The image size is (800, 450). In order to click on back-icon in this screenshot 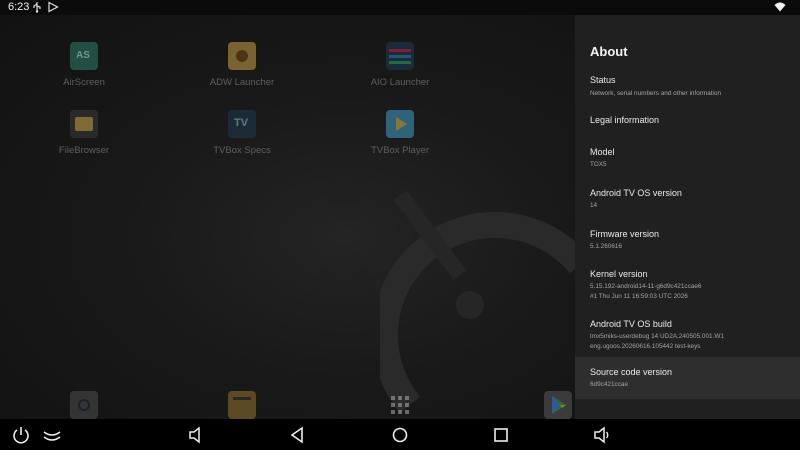, I will do `click(298, 435)`.